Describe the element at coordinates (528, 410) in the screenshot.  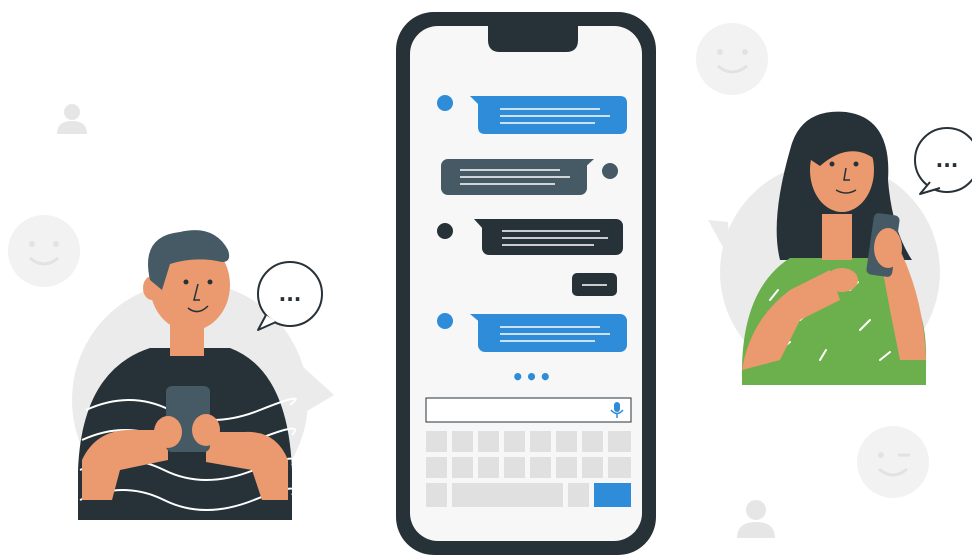
I see `message-input` at that location.